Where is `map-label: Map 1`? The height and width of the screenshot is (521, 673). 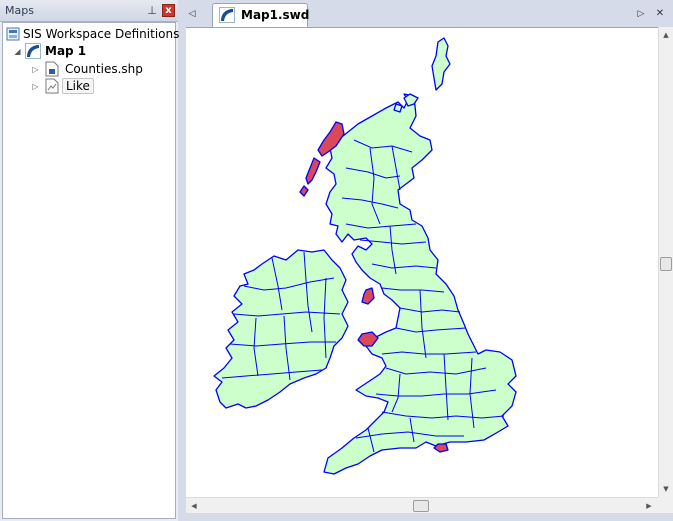 map-label: Map 1 is located at coordinates (66, 51).